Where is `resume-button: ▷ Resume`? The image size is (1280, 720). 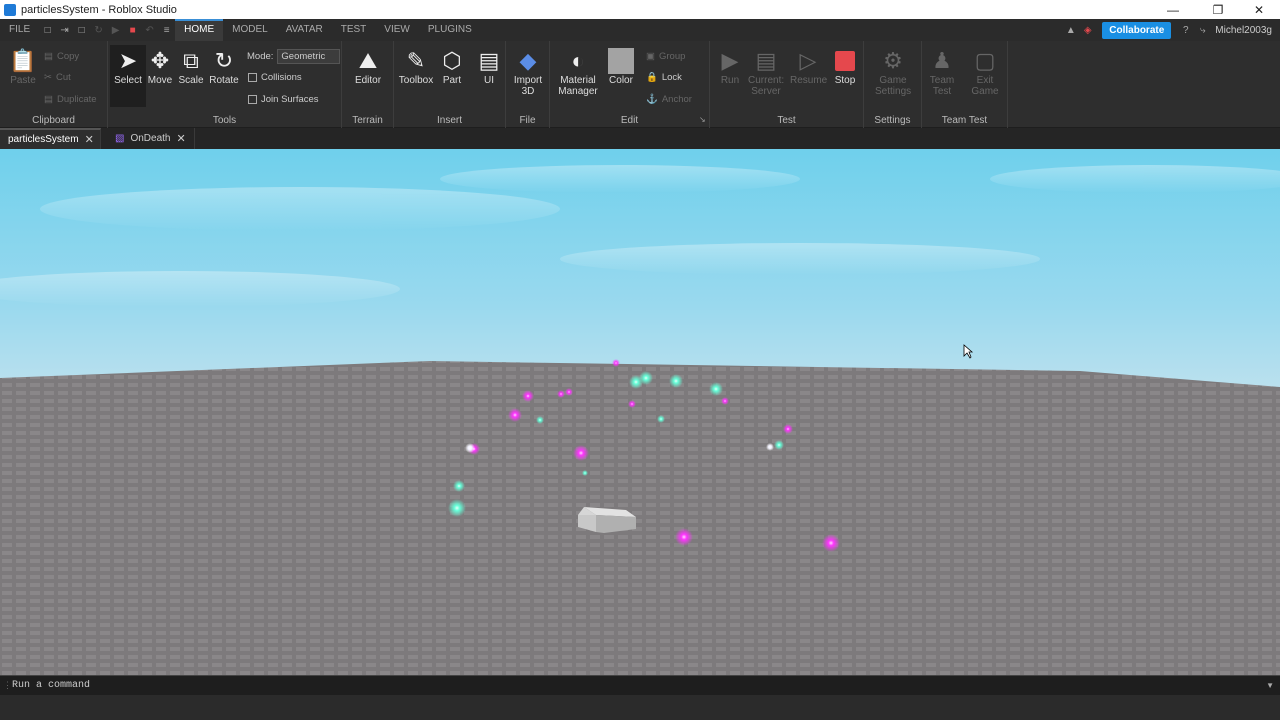
resume-button: ▷ Resume is located at coordinates (808, 66).